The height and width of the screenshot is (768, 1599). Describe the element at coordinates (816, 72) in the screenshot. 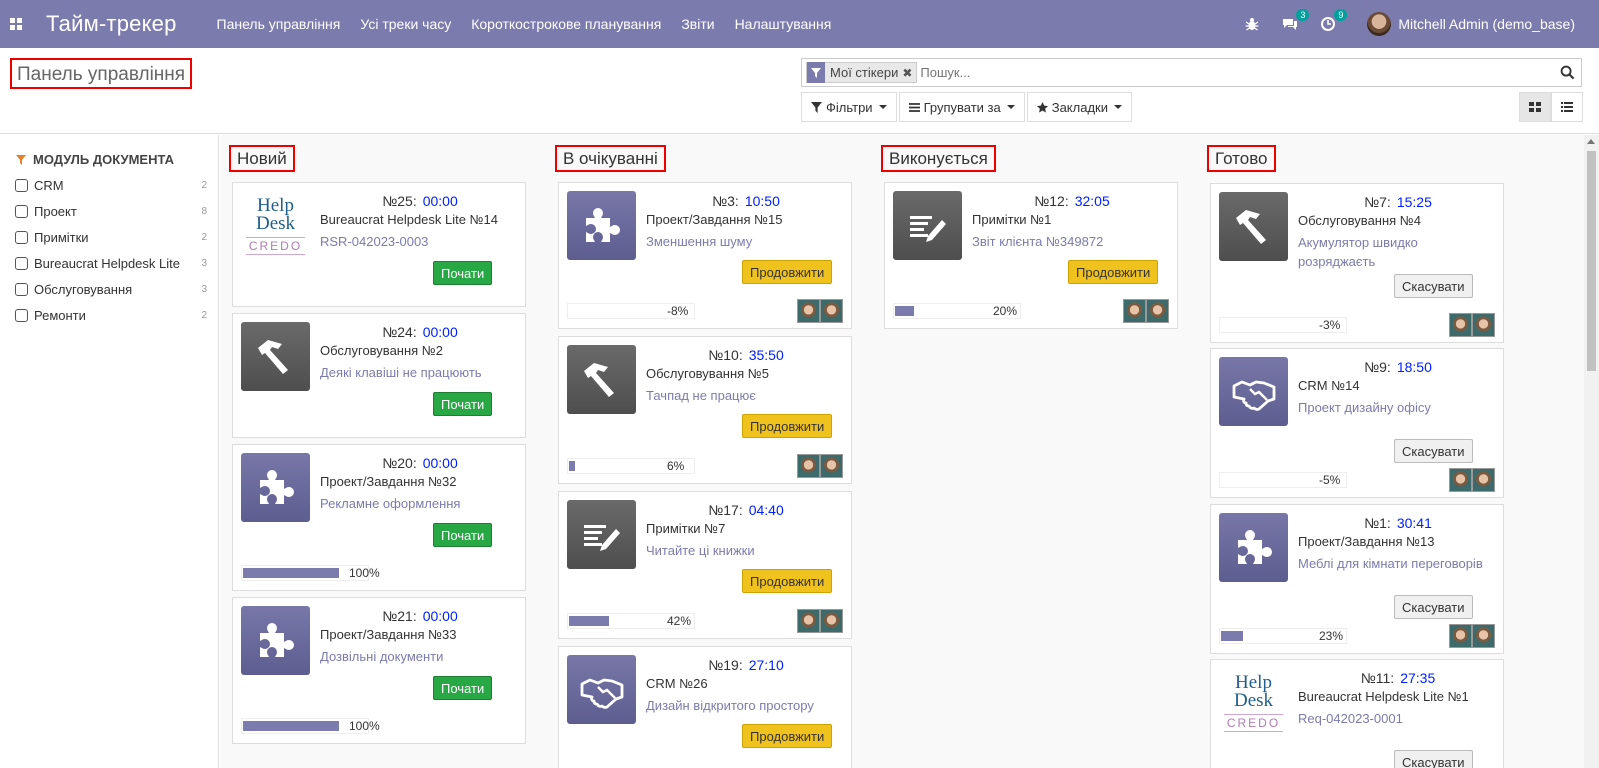

I see `filter-icon` at that location.